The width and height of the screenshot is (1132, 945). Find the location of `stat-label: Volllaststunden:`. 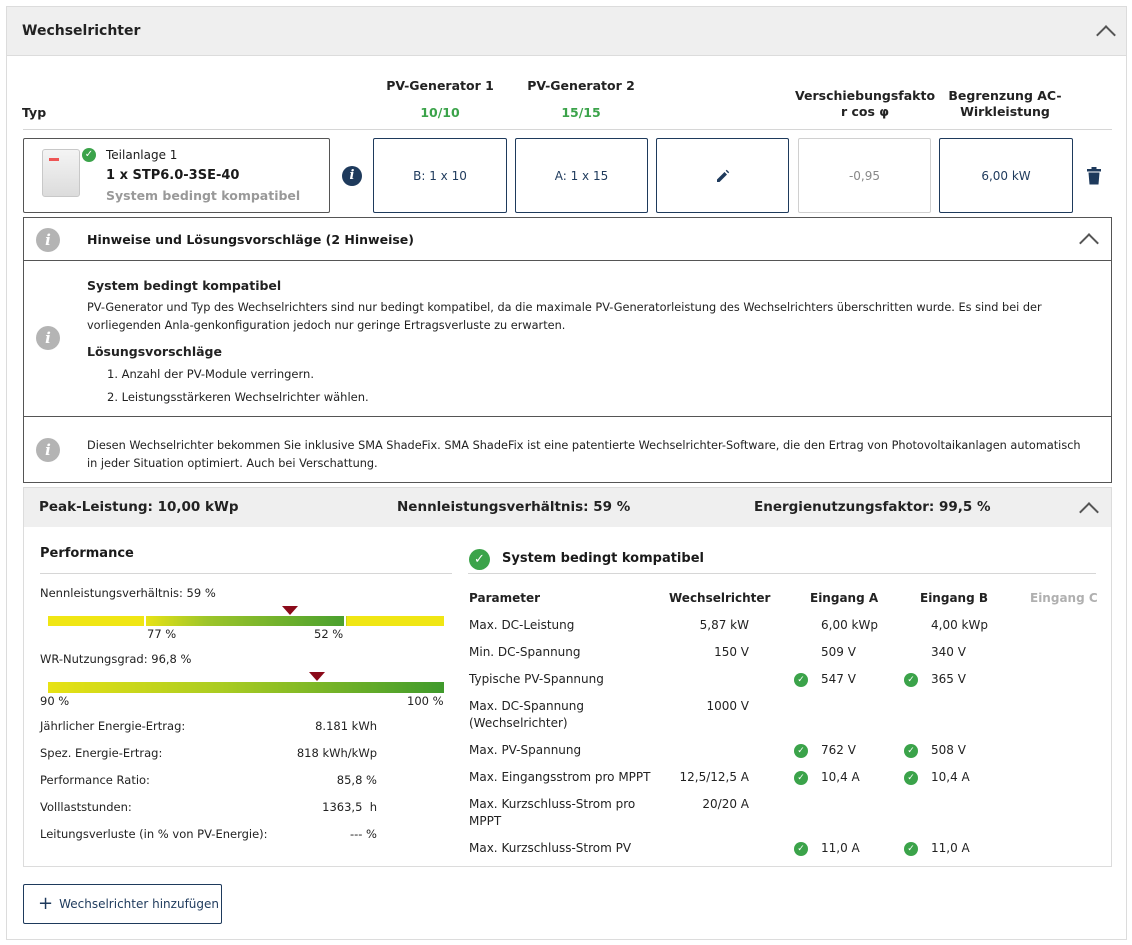

stat-label: Volllaststunden: is located at coordinates (86, 807).